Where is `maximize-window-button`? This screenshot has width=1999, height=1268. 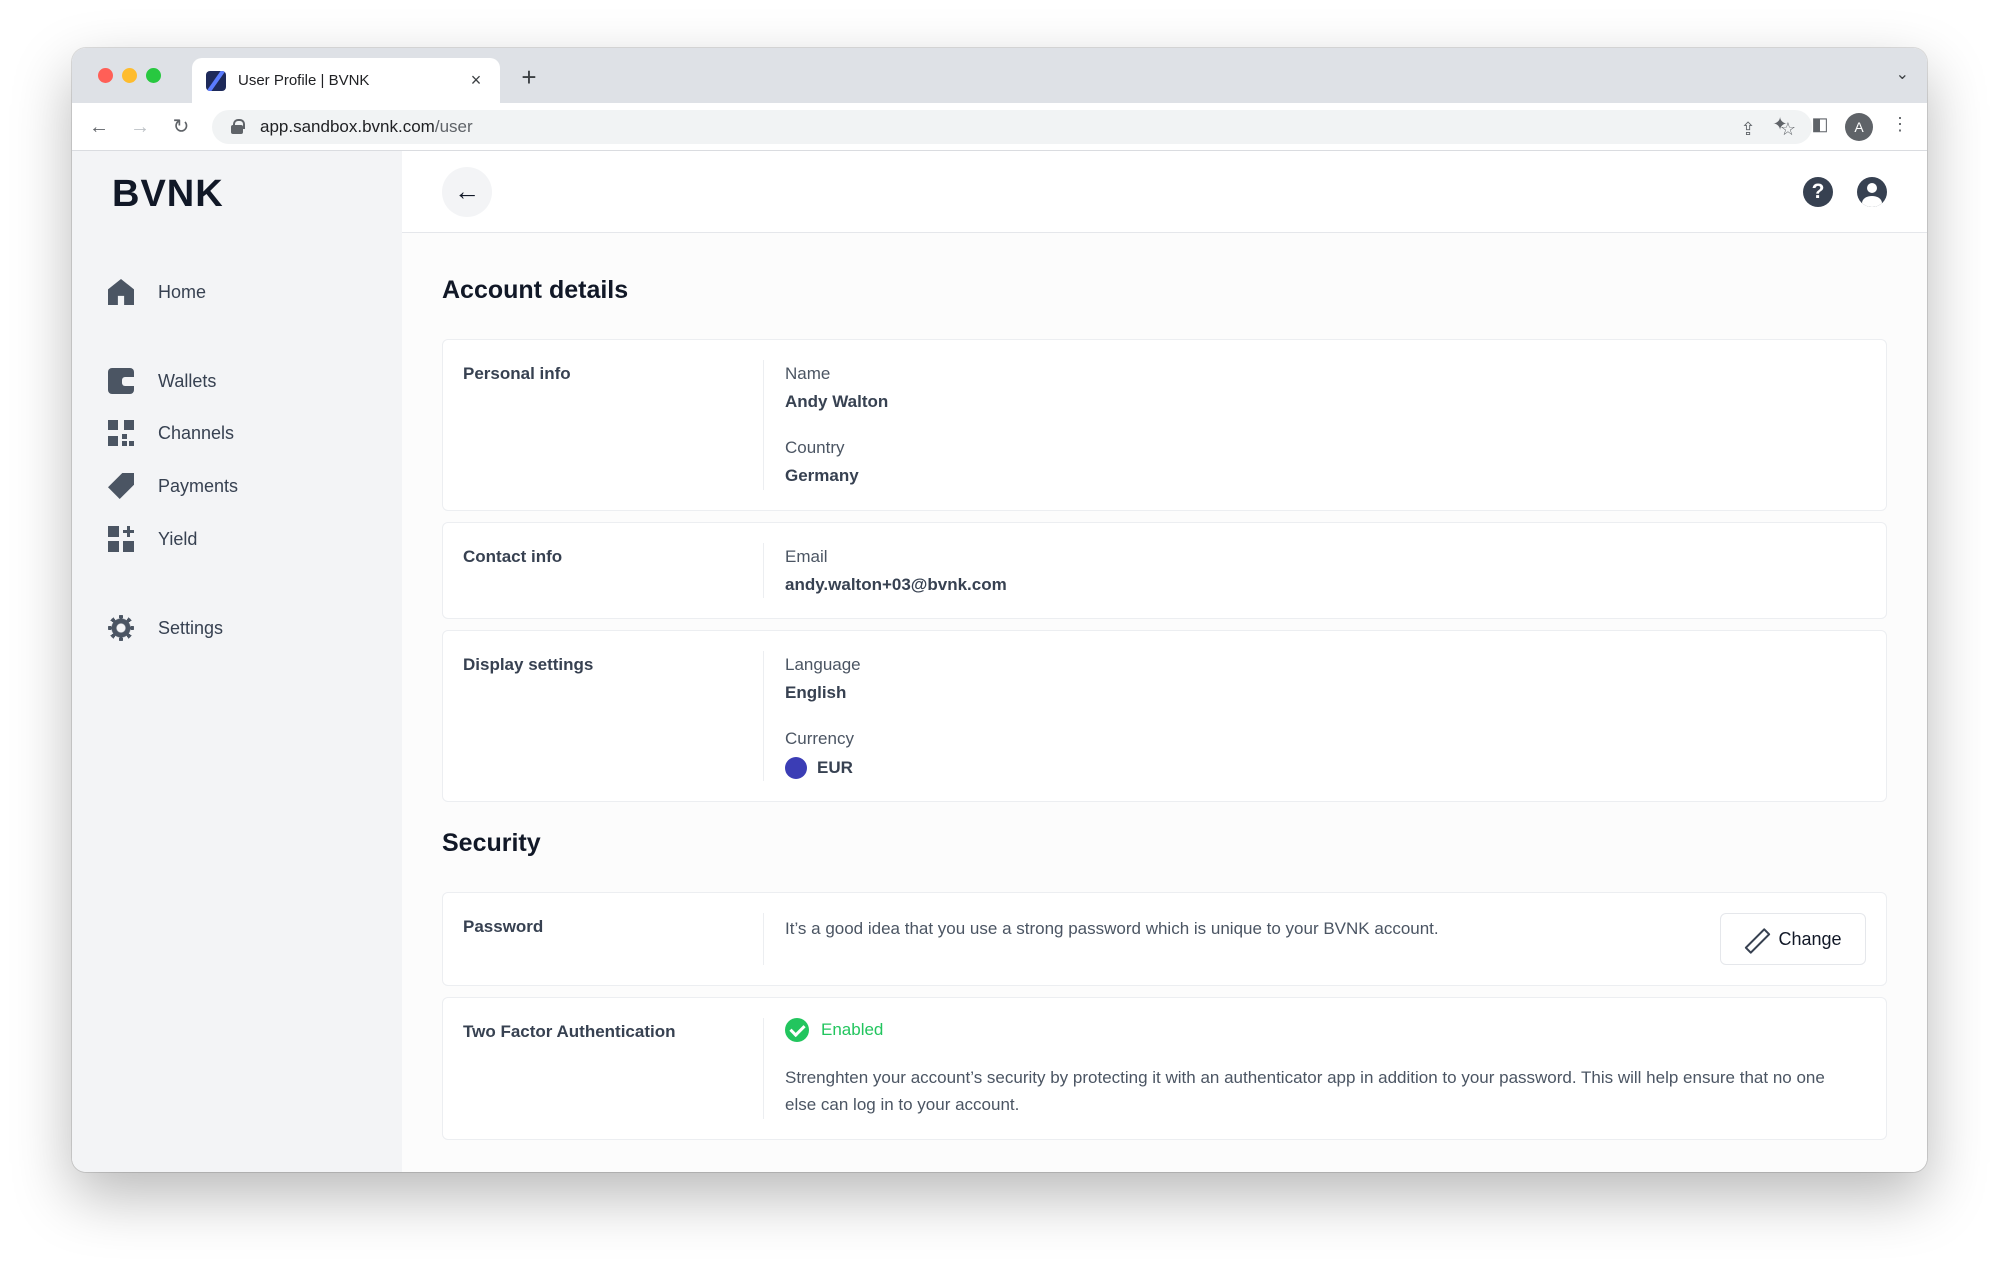 maximize-window-button is located at coordinates (153, 75).